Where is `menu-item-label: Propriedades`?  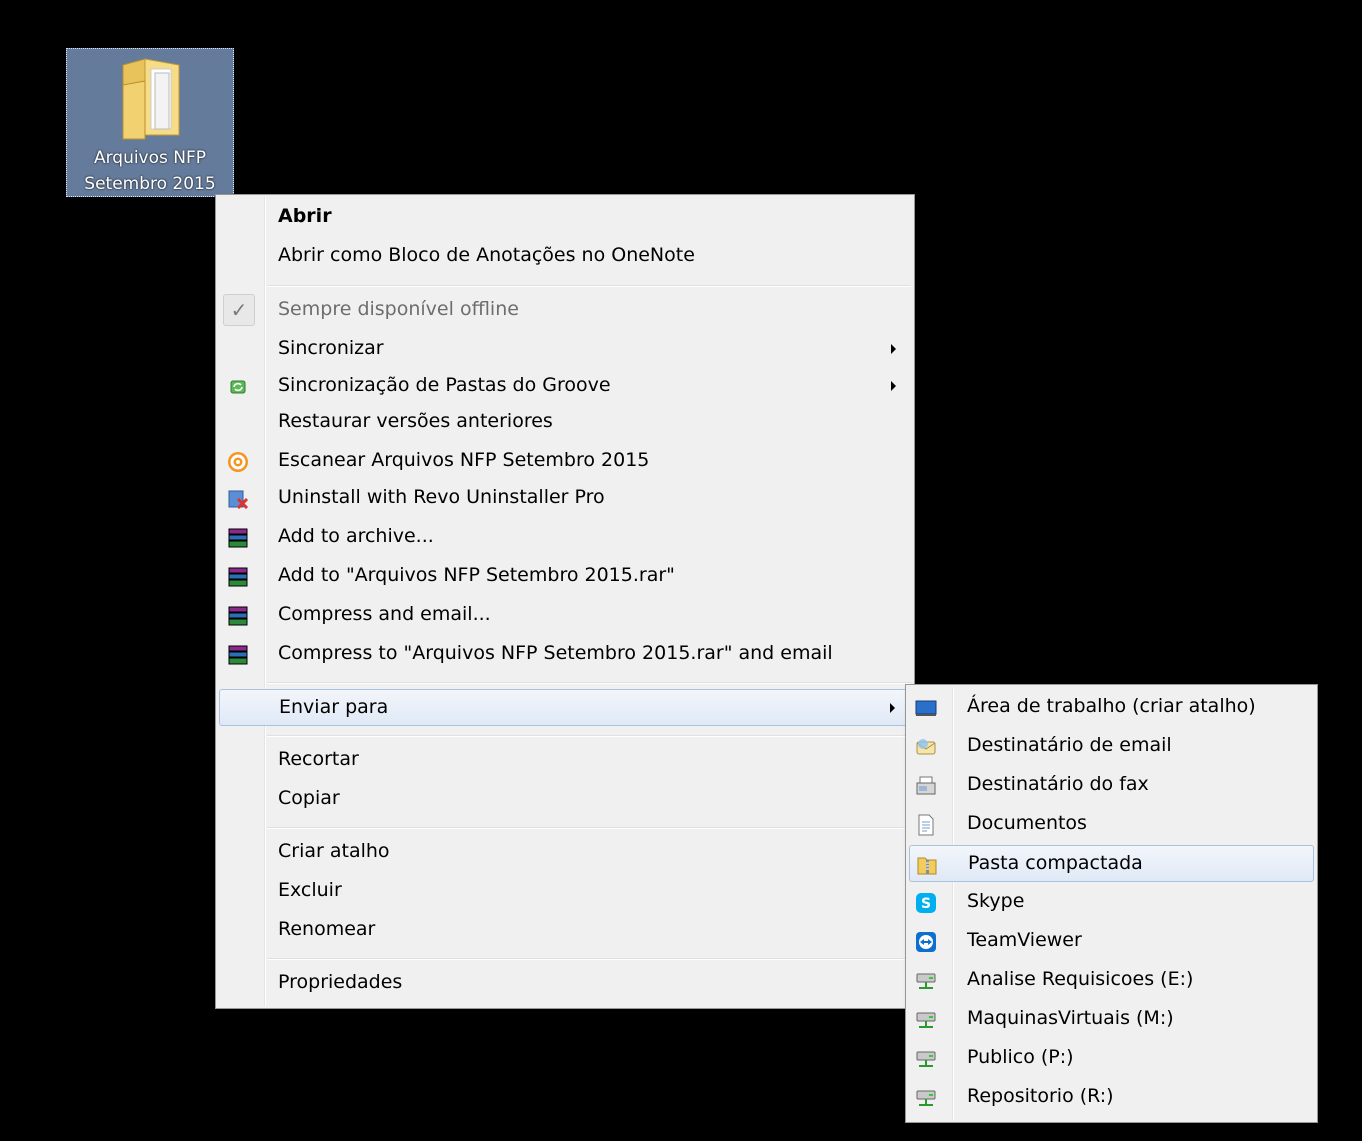 menu-item-label: Propriedades is located at coordinates (340, 982).